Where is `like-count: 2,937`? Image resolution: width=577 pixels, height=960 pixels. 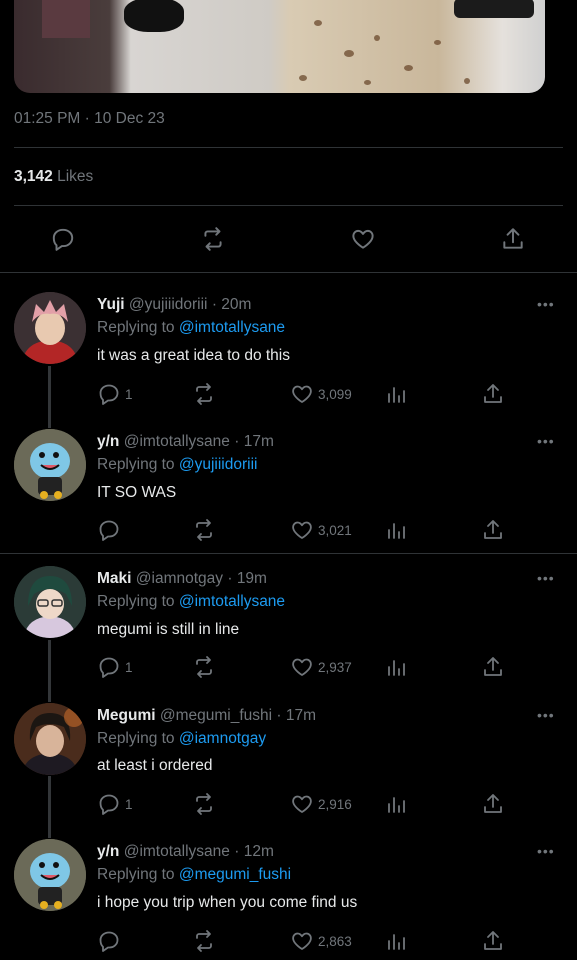
like-count: 2,937 is located at coordinates (335, 667).